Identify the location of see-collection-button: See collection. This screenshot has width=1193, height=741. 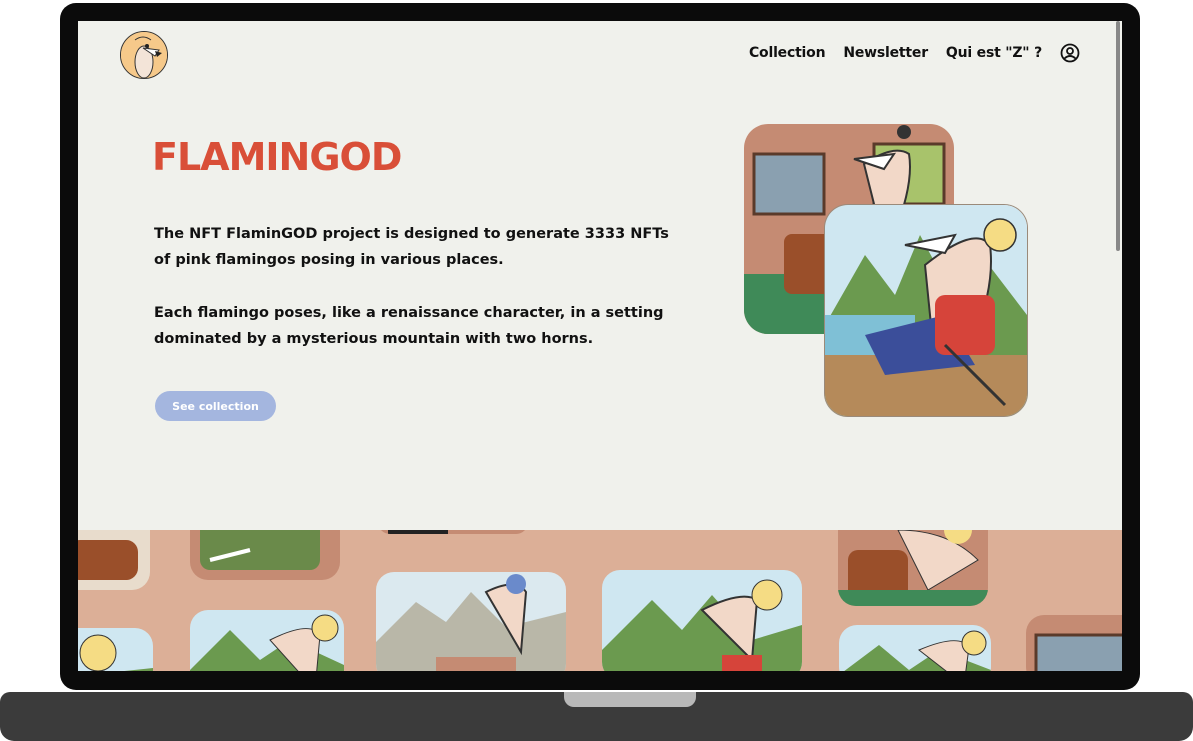
(215, 406).